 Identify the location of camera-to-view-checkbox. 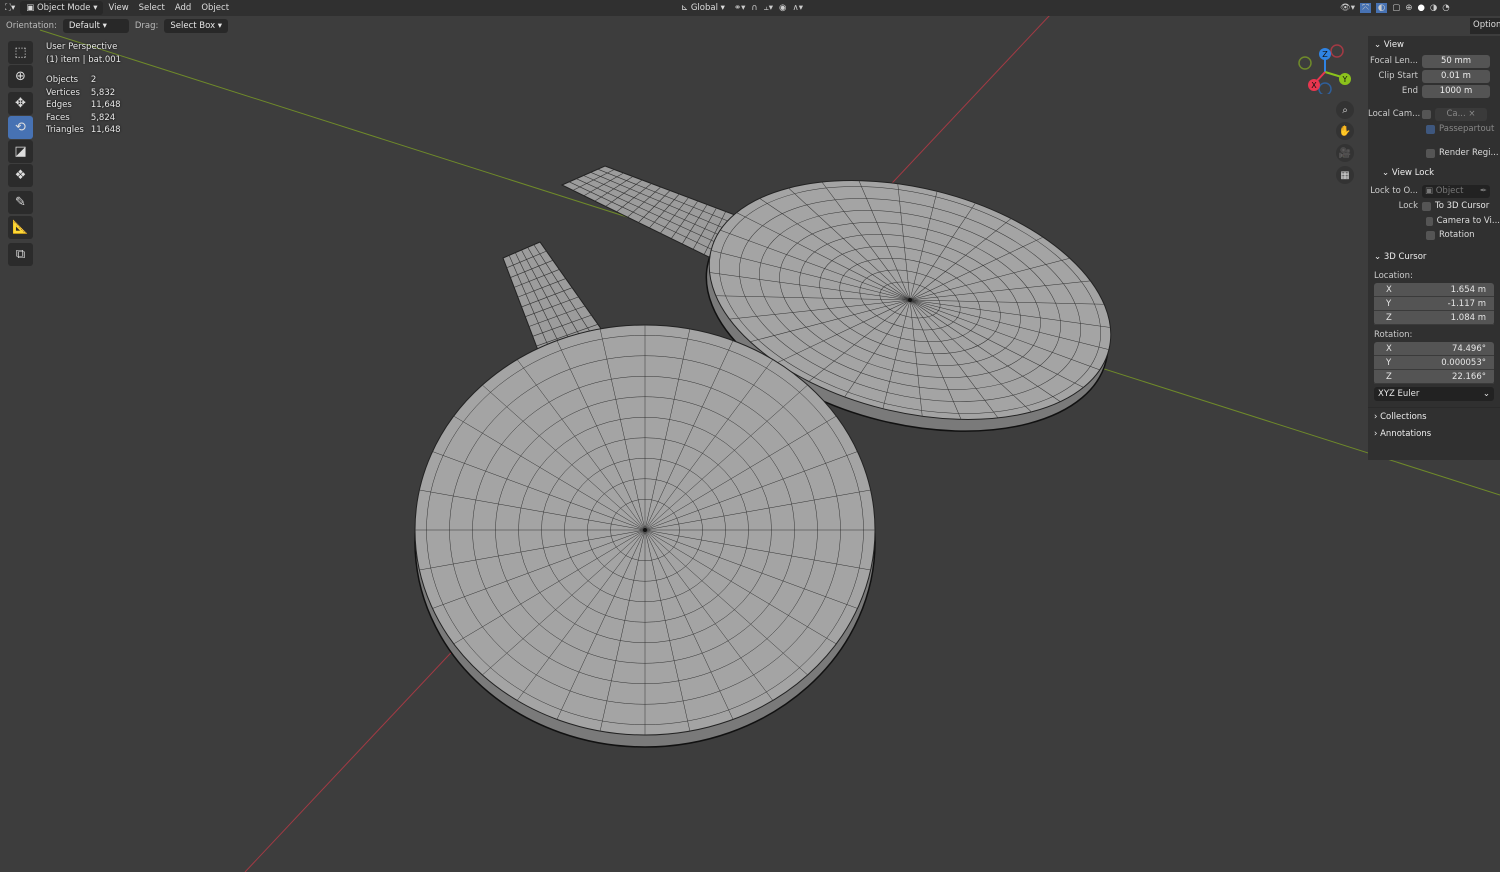
(1429, 221).